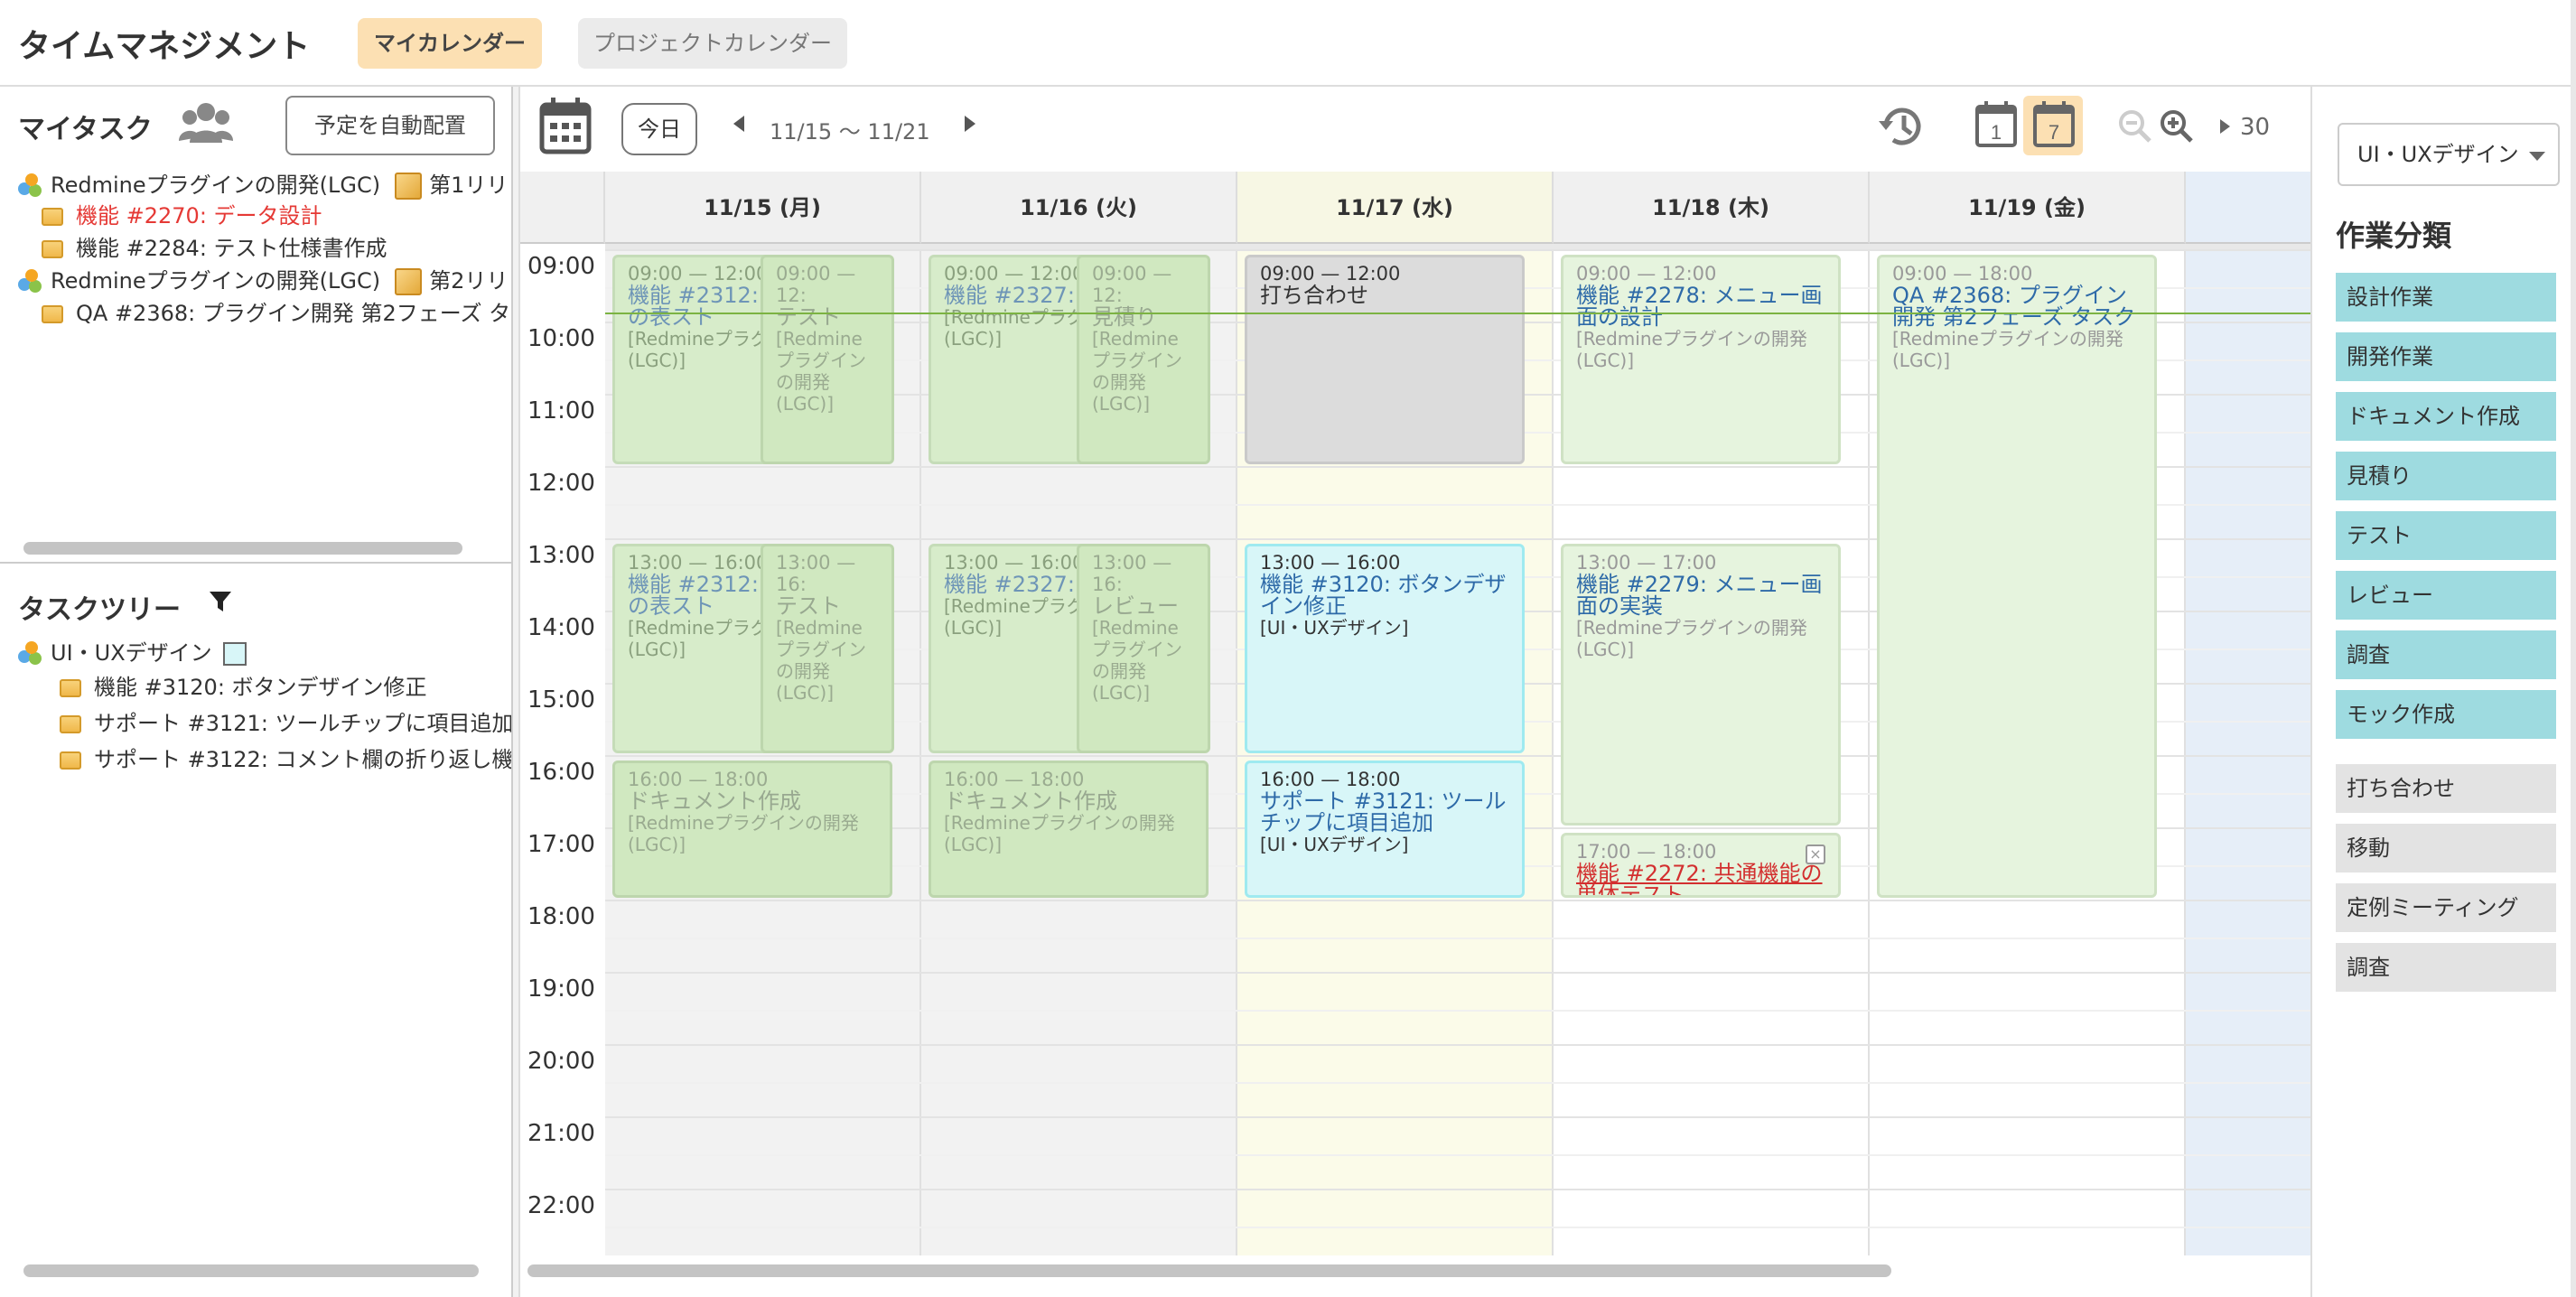 The width and height of the screenshot is (2576, 1297). Describe the element at coordinates (561, 772) in the screenshot. I see `time-label: 16:00` at that location.